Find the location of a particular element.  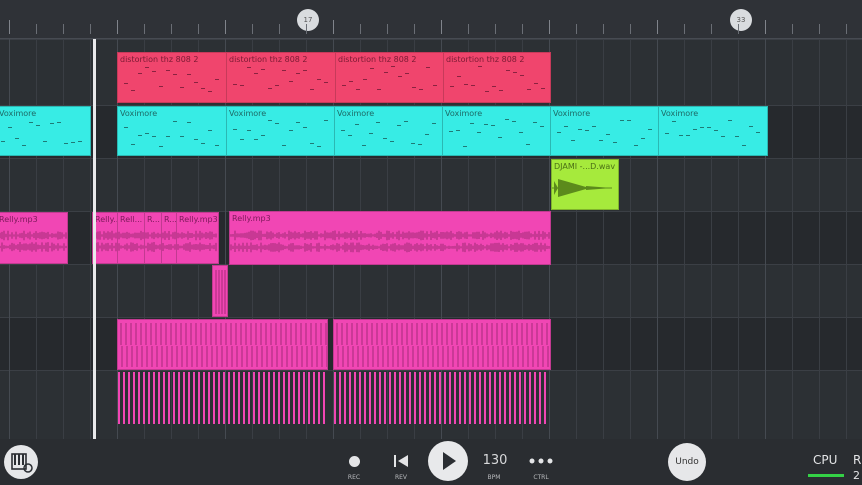

play-button is located at coordinates (448, 461).